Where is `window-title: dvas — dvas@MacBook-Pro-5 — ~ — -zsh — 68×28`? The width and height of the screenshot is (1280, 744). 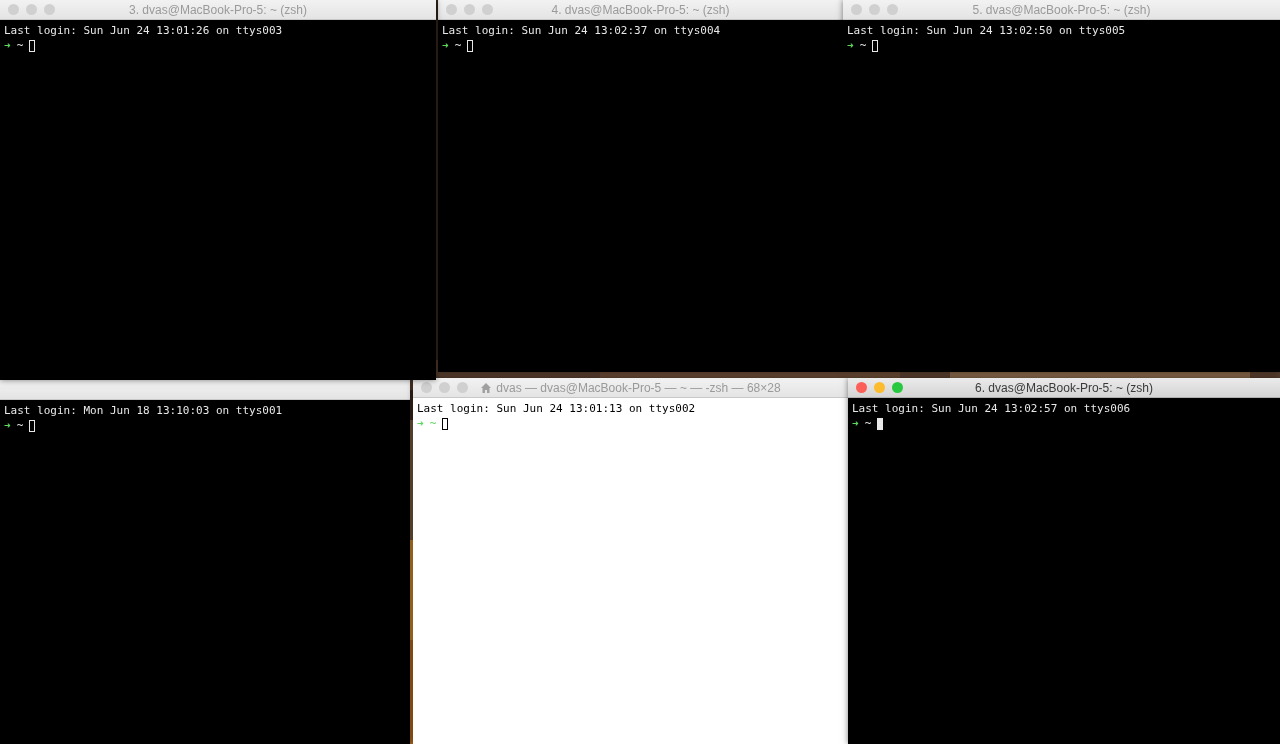
window-title: dvas — dvas@MacBook-Pro-5 — ~ — -zsh — 68×28 is located at coordinates (638, 387).